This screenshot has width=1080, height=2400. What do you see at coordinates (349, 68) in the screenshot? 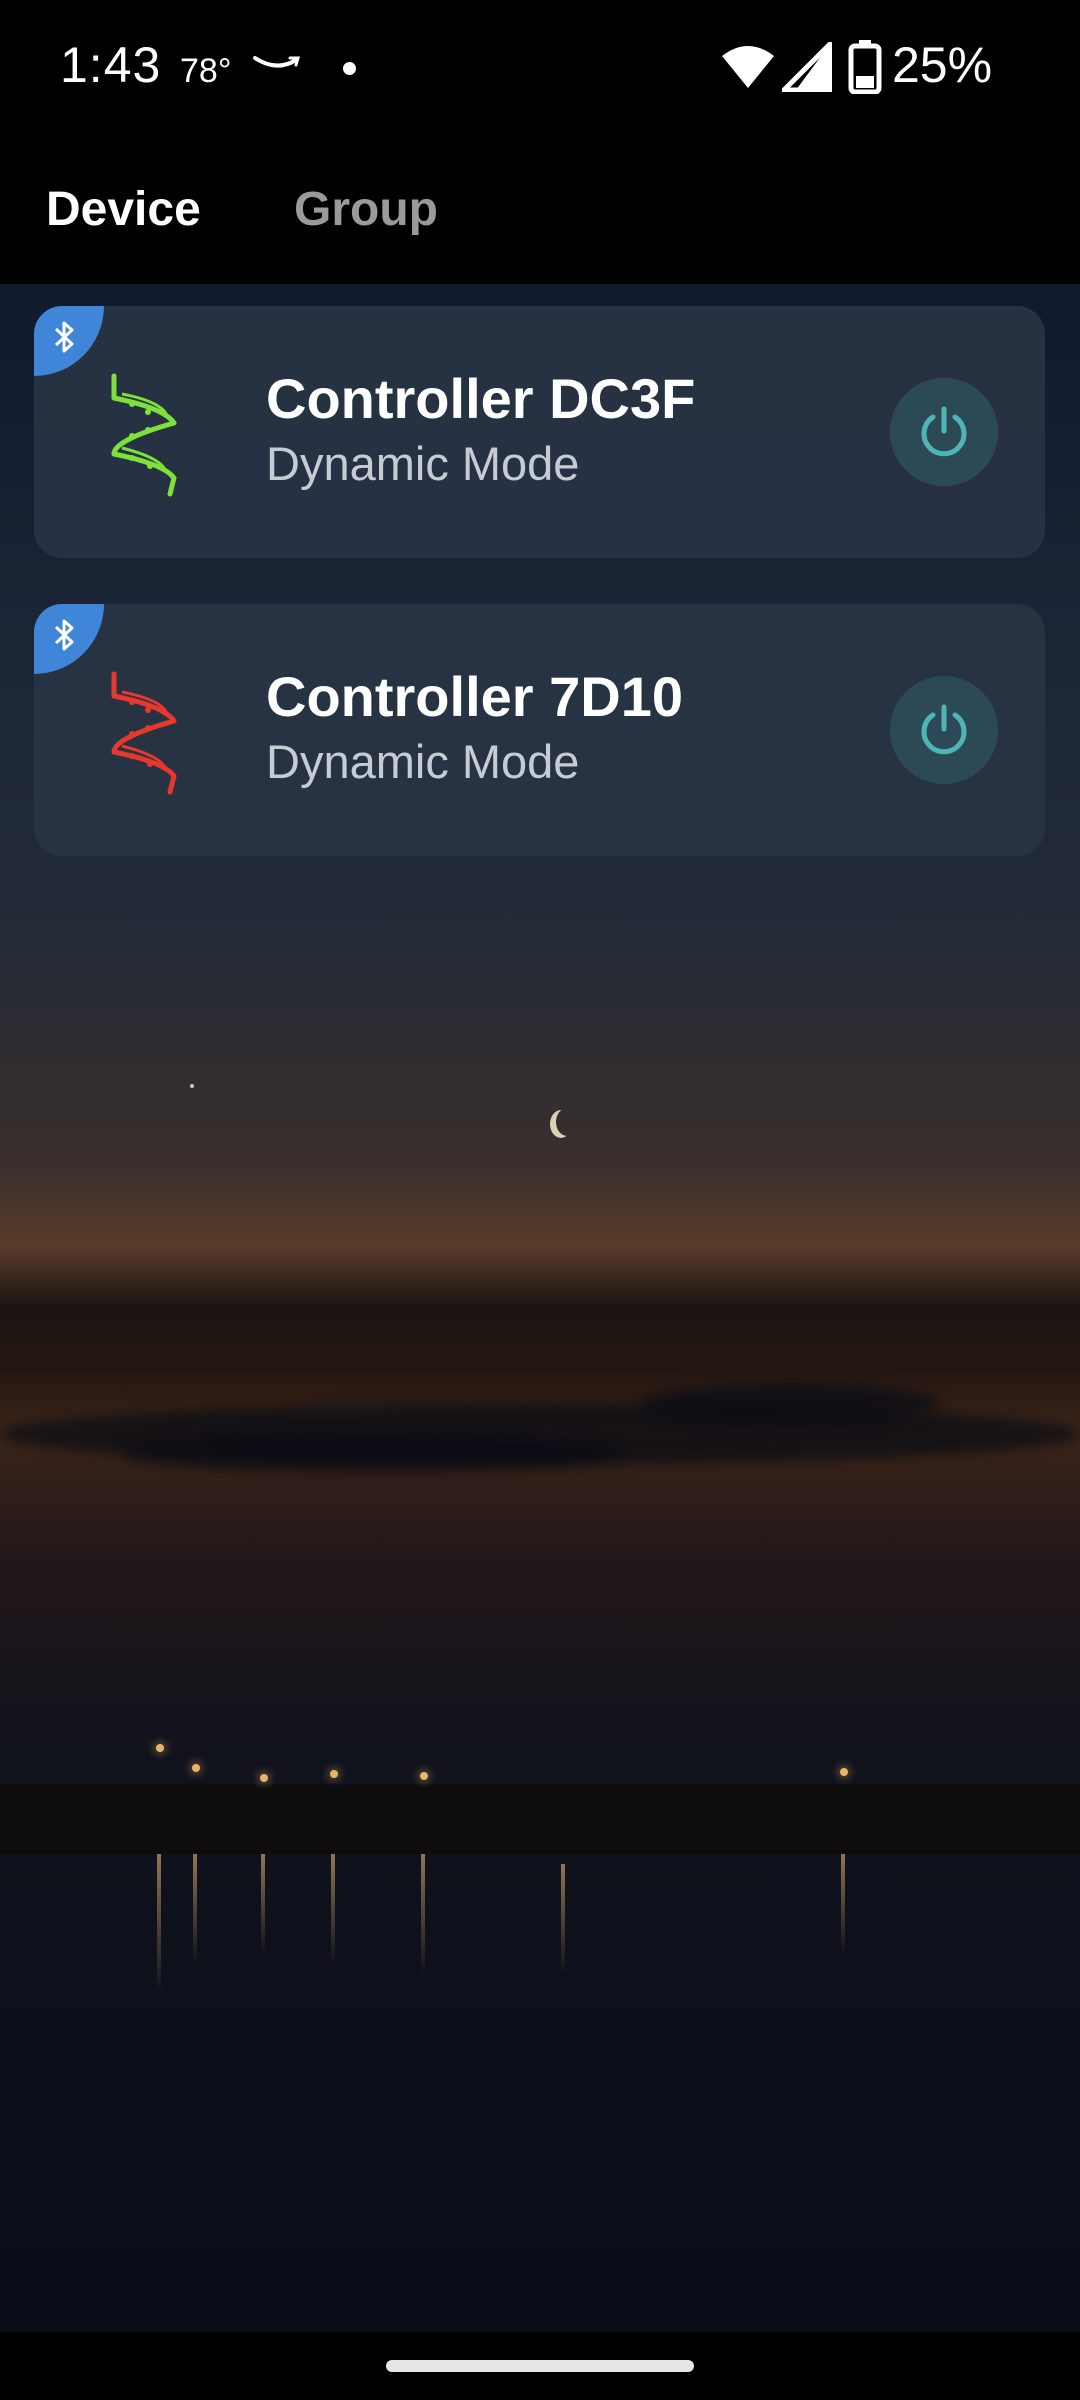
I see `notification-dot-icon` at bounding box center [349, 68].